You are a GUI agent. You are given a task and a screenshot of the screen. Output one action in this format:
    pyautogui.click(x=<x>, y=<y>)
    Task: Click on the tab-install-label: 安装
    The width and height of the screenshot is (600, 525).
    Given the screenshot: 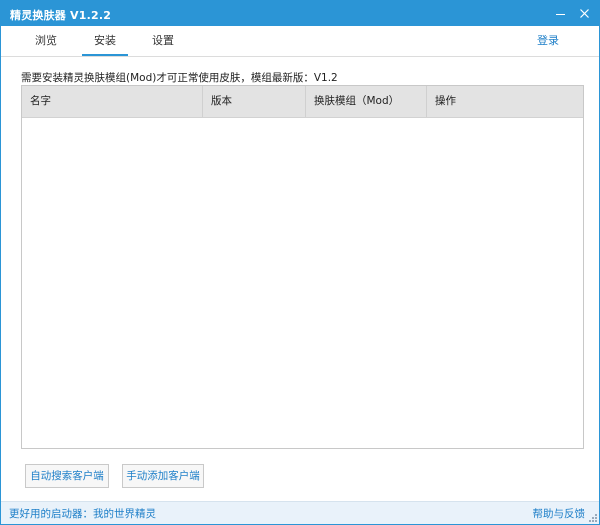 What is the action you would take?
    pyautogui.click(x=105, y=40)
    